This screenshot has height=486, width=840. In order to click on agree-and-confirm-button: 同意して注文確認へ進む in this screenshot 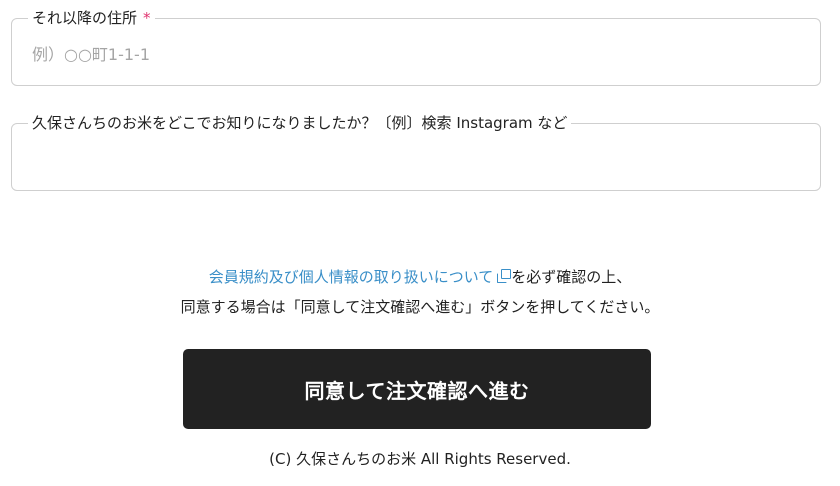, I will do `click(417, 389)`.